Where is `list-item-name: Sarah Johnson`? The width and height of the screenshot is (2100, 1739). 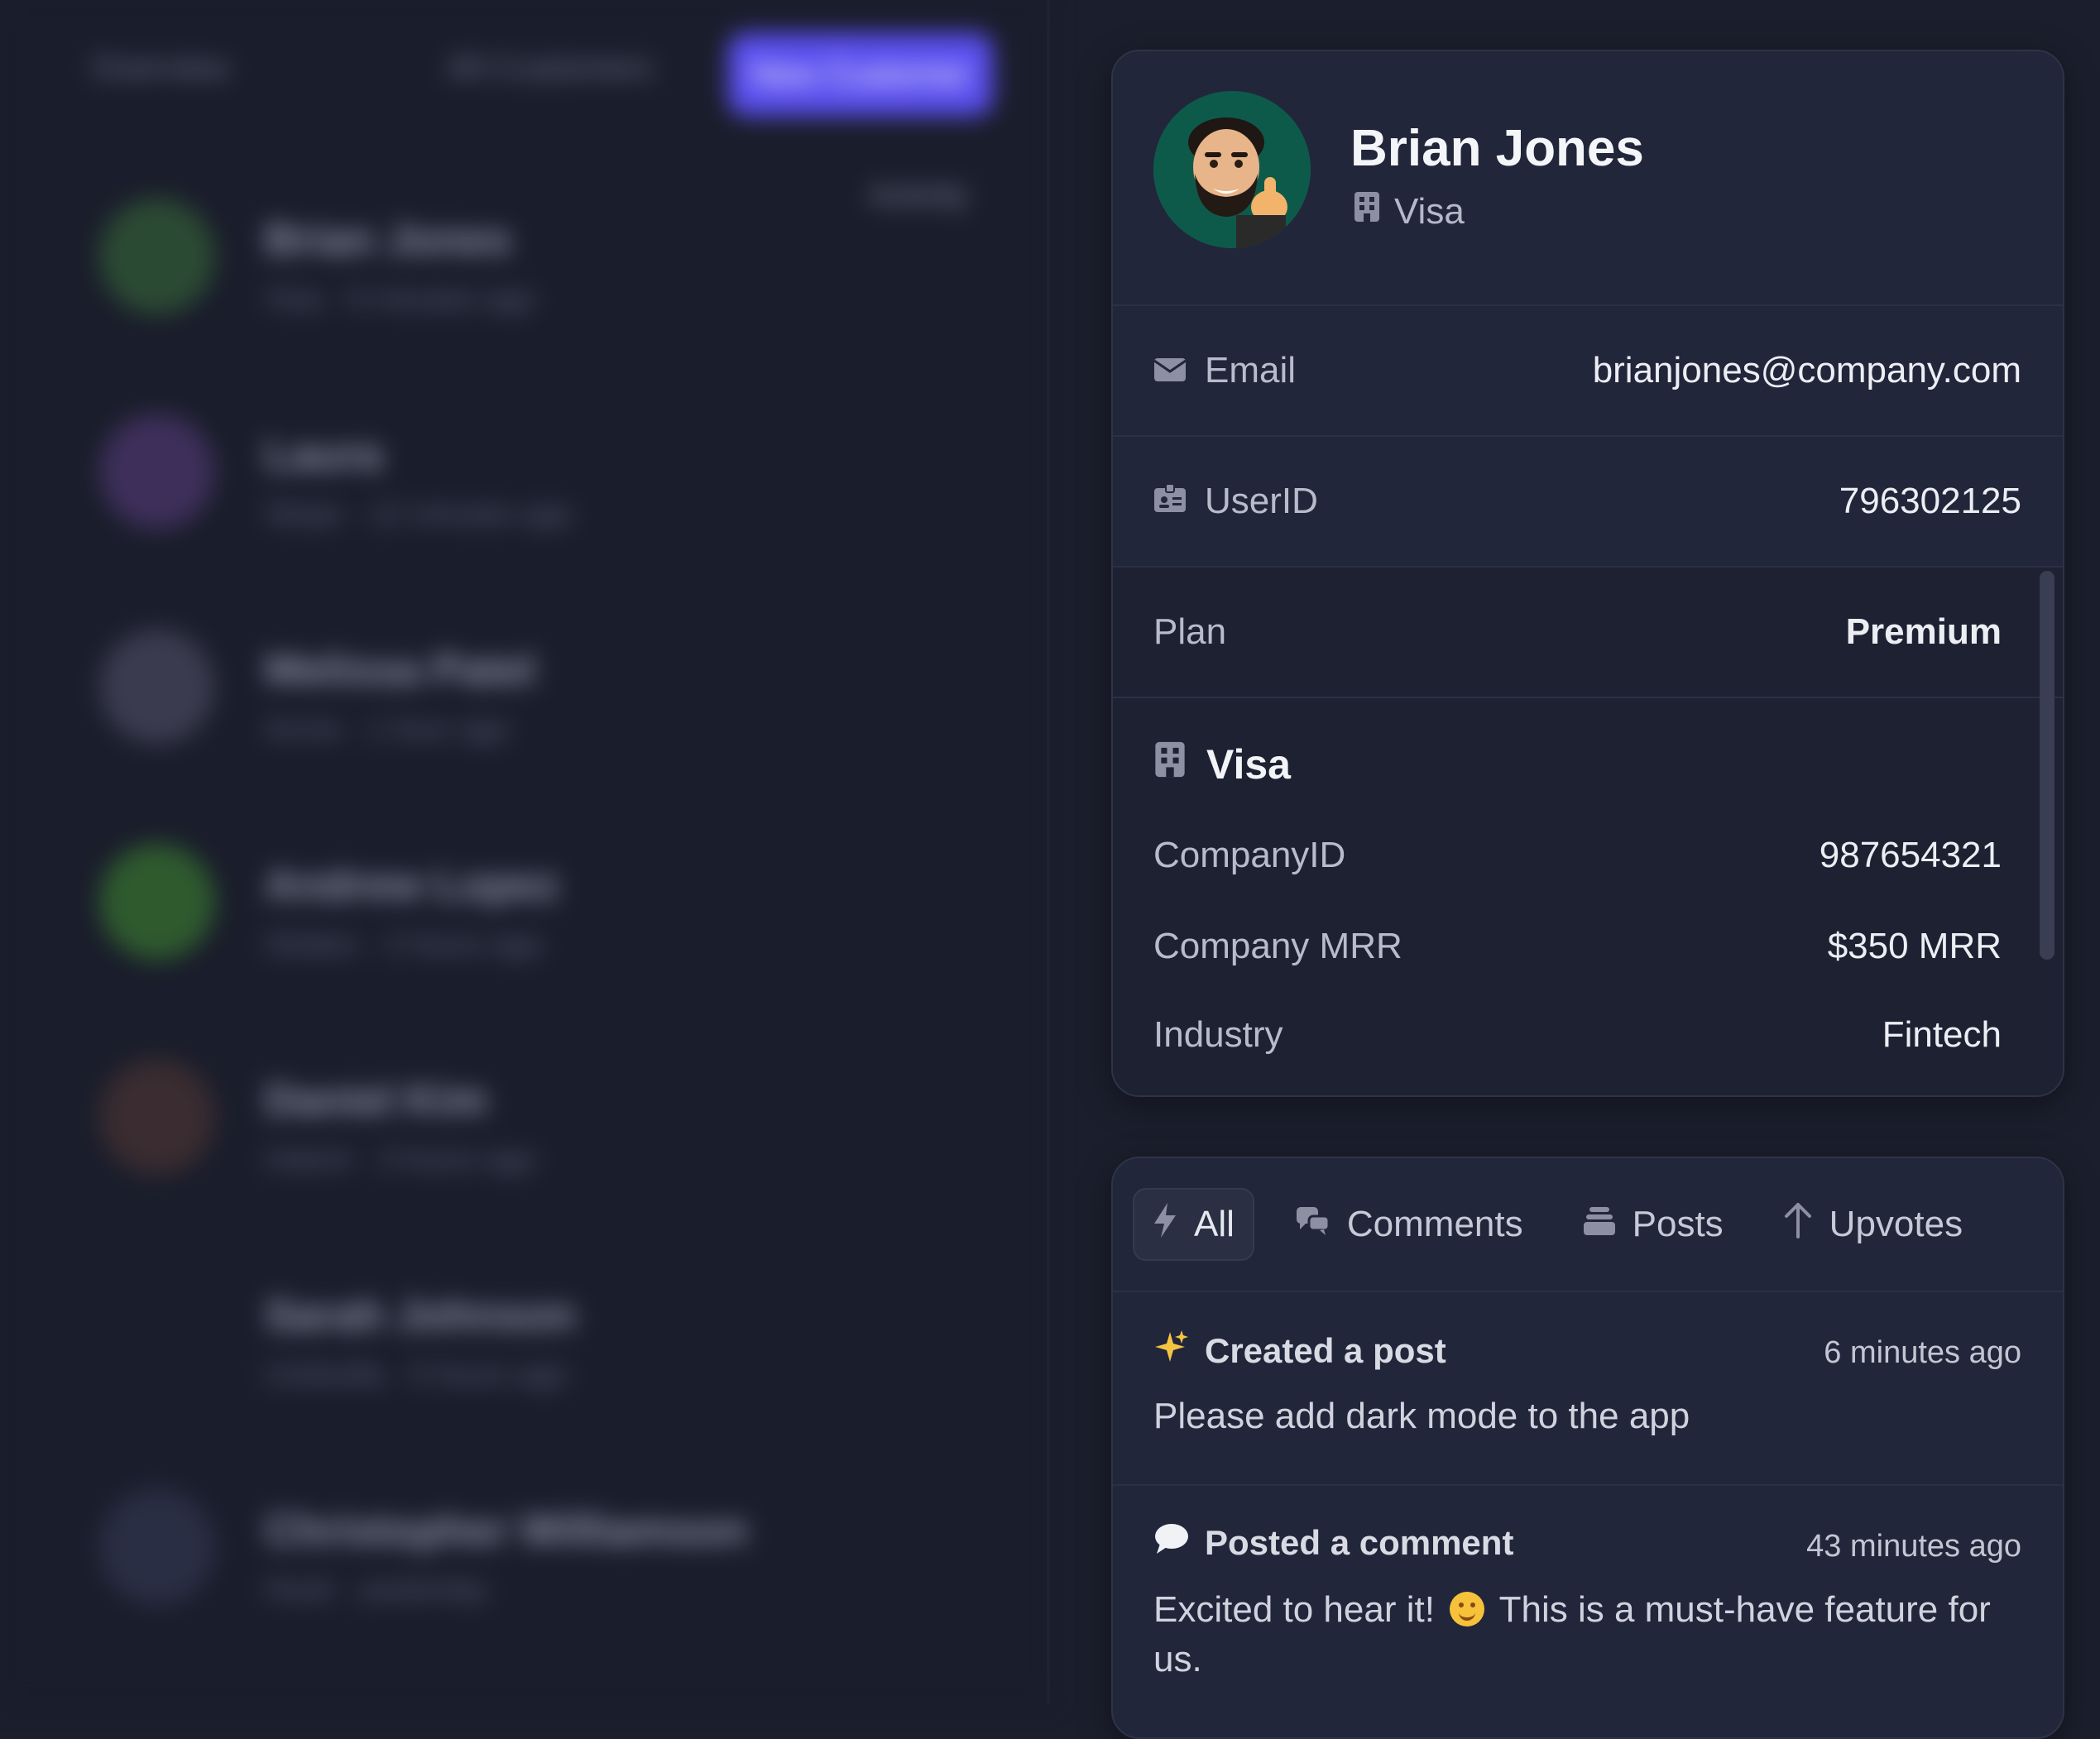 list-item-name: Sarah Johnson is located at coordinates (420, 1315).